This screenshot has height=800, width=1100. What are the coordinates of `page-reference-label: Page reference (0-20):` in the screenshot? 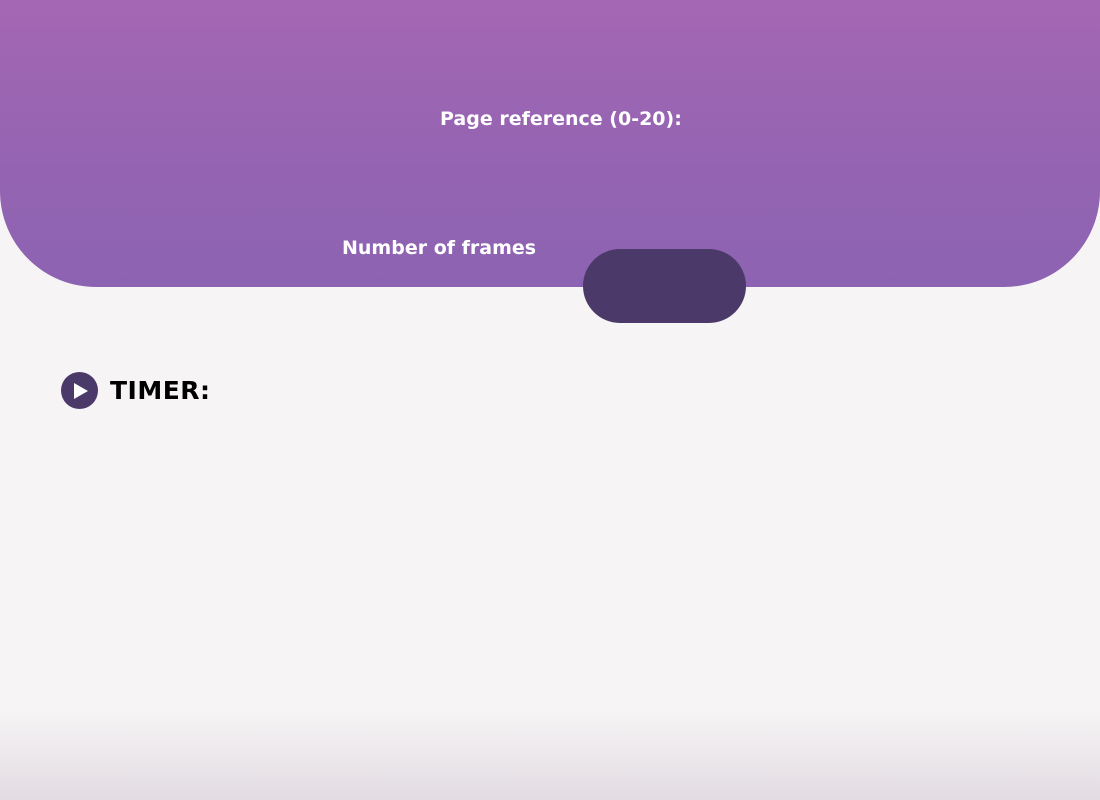 It's located at (561, 119).